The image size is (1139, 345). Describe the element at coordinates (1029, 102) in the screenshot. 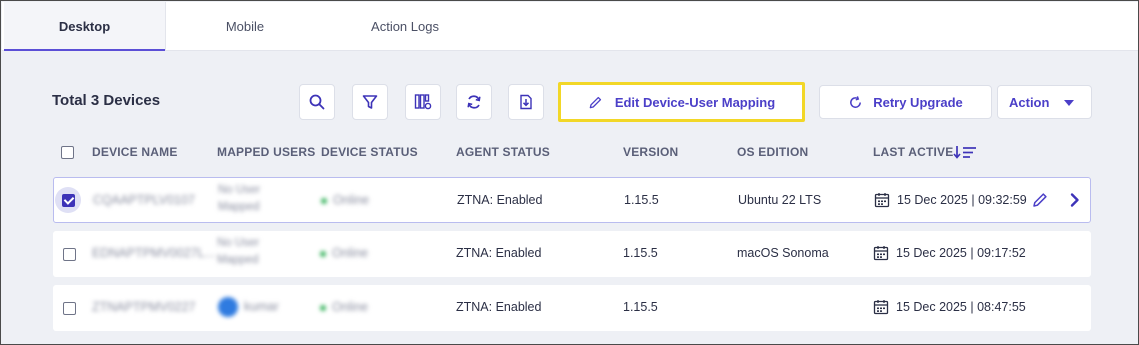

I see `action-label: Action` at that location.